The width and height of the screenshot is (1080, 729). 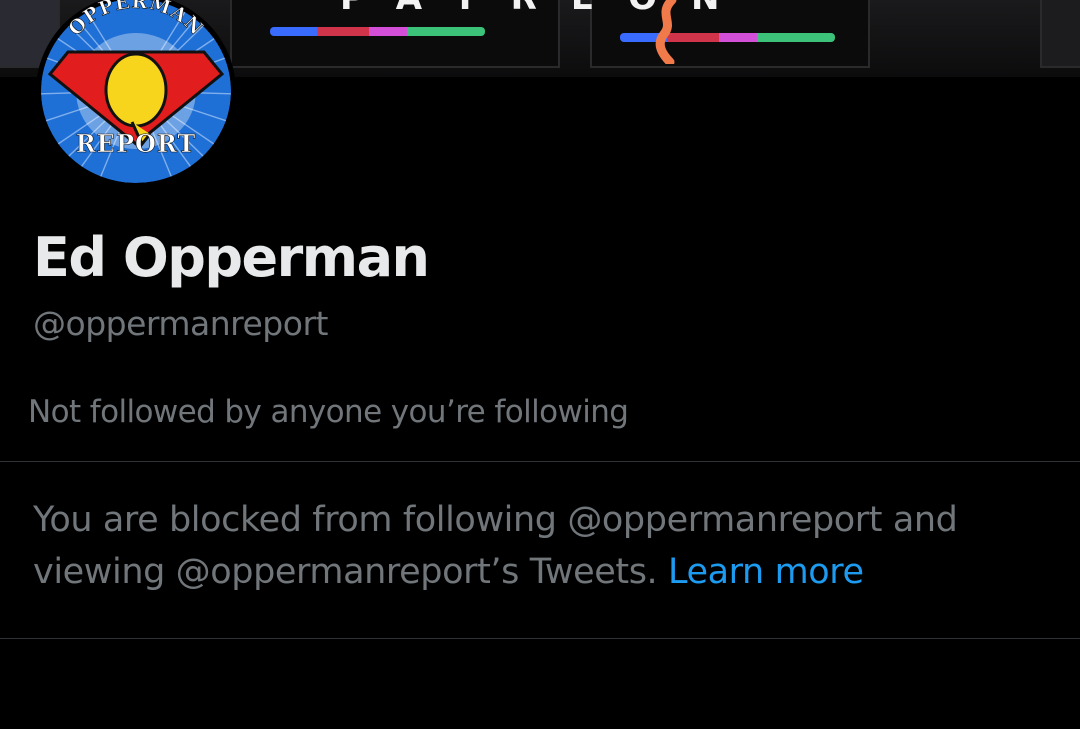 What do you see at coordinates (328, 412) in the screenshot?
I see `followers-you-know: Not followed by anyone you’re following` at bounding box center [328, 412].